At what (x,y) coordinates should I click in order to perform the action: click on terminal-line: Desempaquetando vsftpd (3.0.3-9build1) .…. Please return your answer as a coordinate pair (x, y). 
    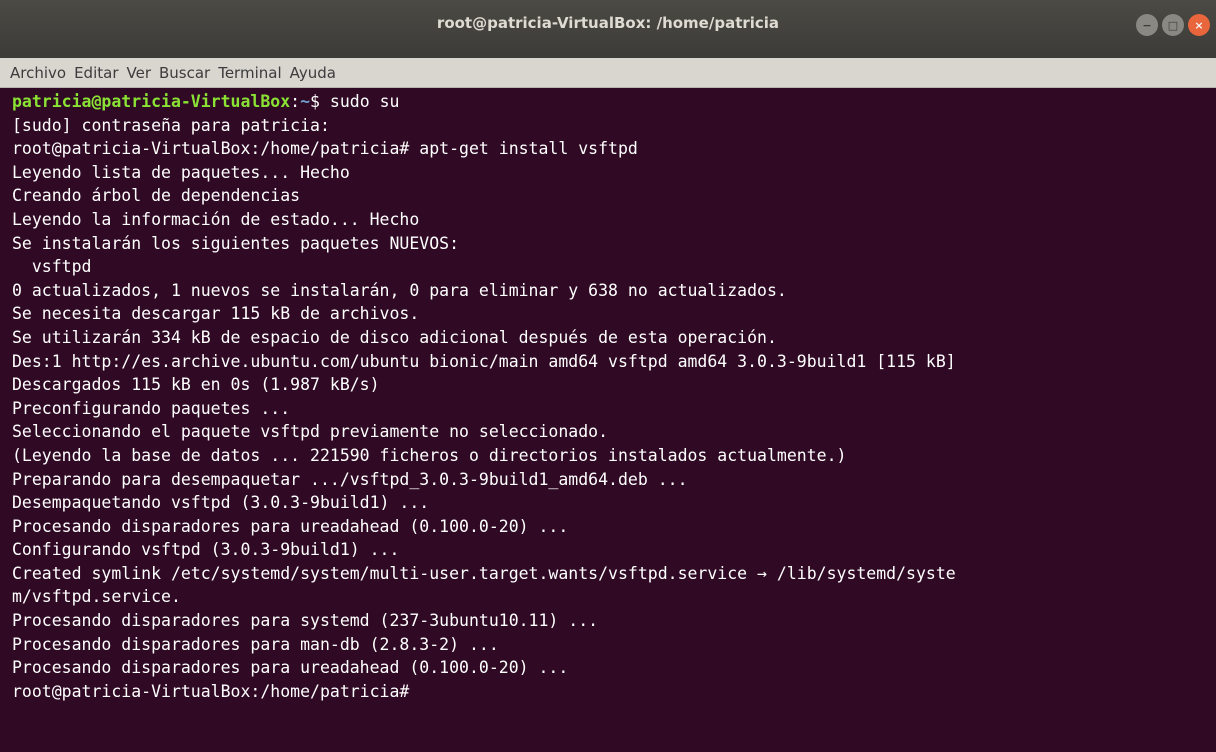
    Looking at the image, I should click on (221, 503).